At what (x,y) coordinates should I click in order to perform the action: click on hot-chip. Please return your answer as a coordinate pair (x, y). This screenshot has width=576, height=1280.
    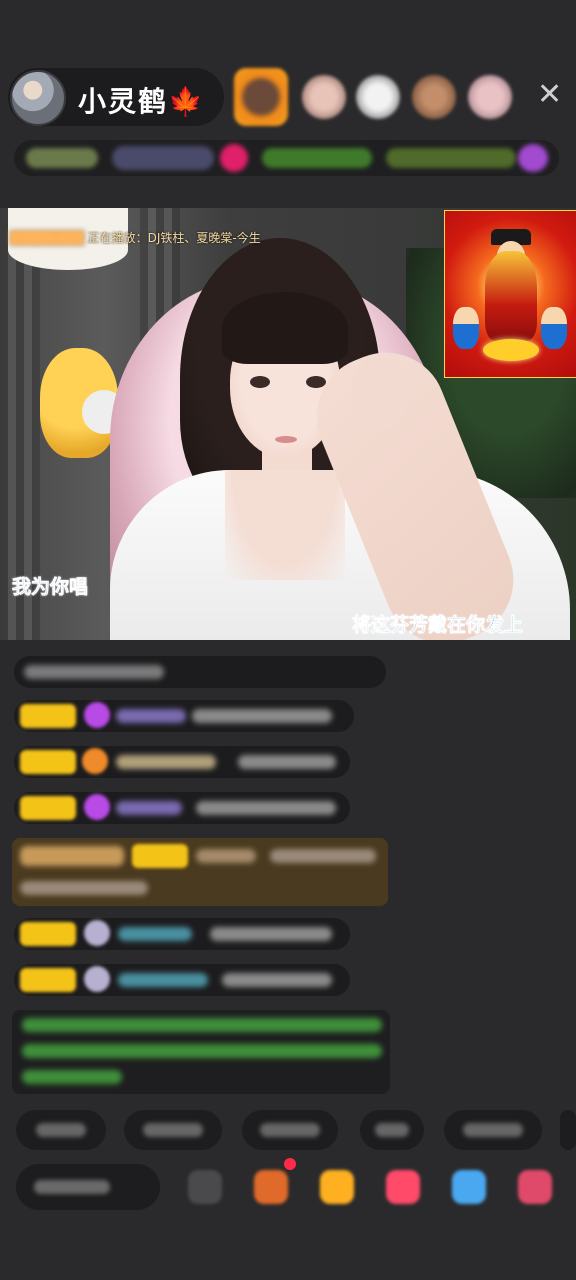
    Looking at the image, I should click on (163, 158).